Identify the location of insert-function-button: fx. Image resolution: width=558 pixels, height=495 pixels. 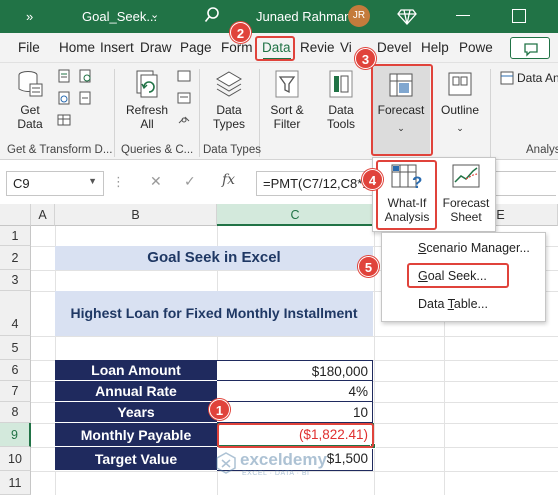
(228, 180).